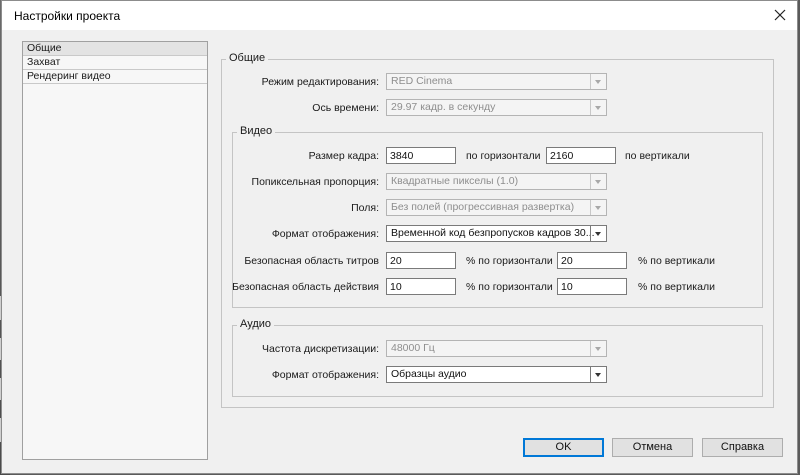  Describe the element at coordinates (311, 261) in the screenshot. I see `title-safe-label: Безопасная область титров` at that location.